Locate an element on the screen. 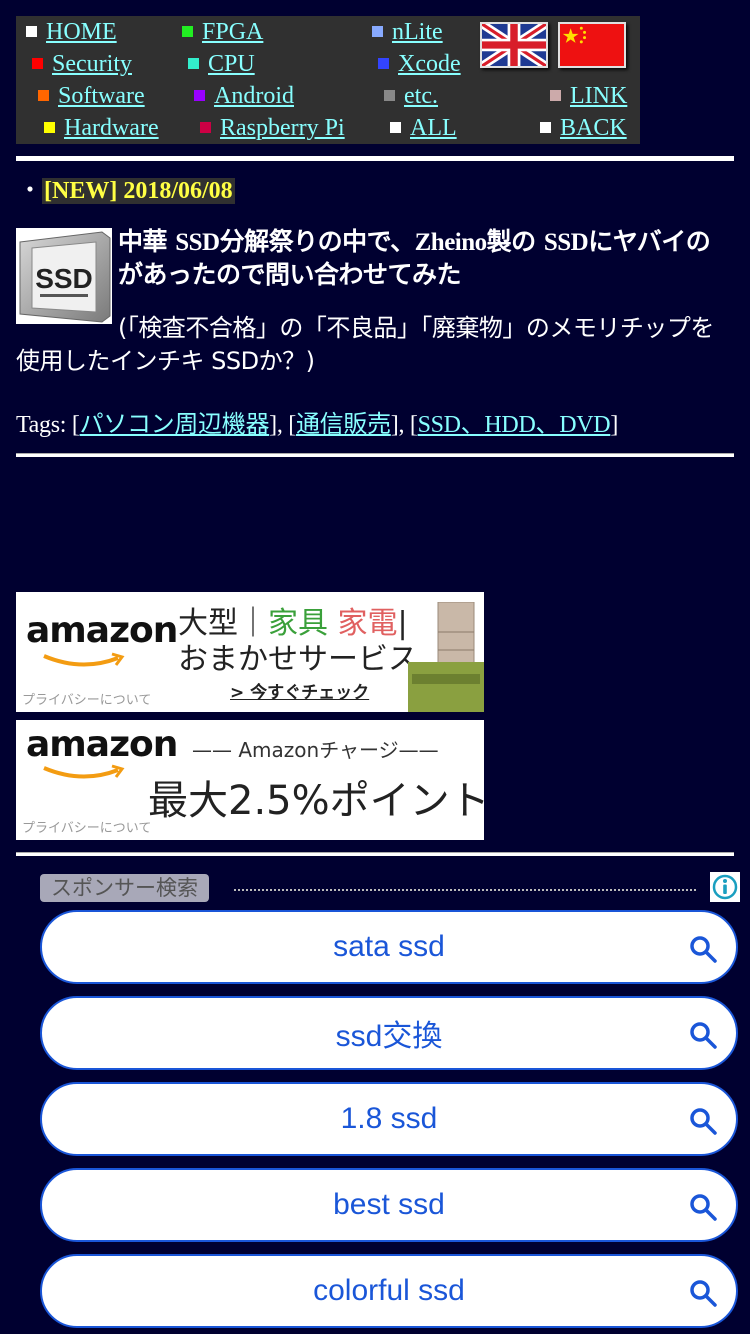  nav-item-cpu: CPU is located at coordinates (221, 64).